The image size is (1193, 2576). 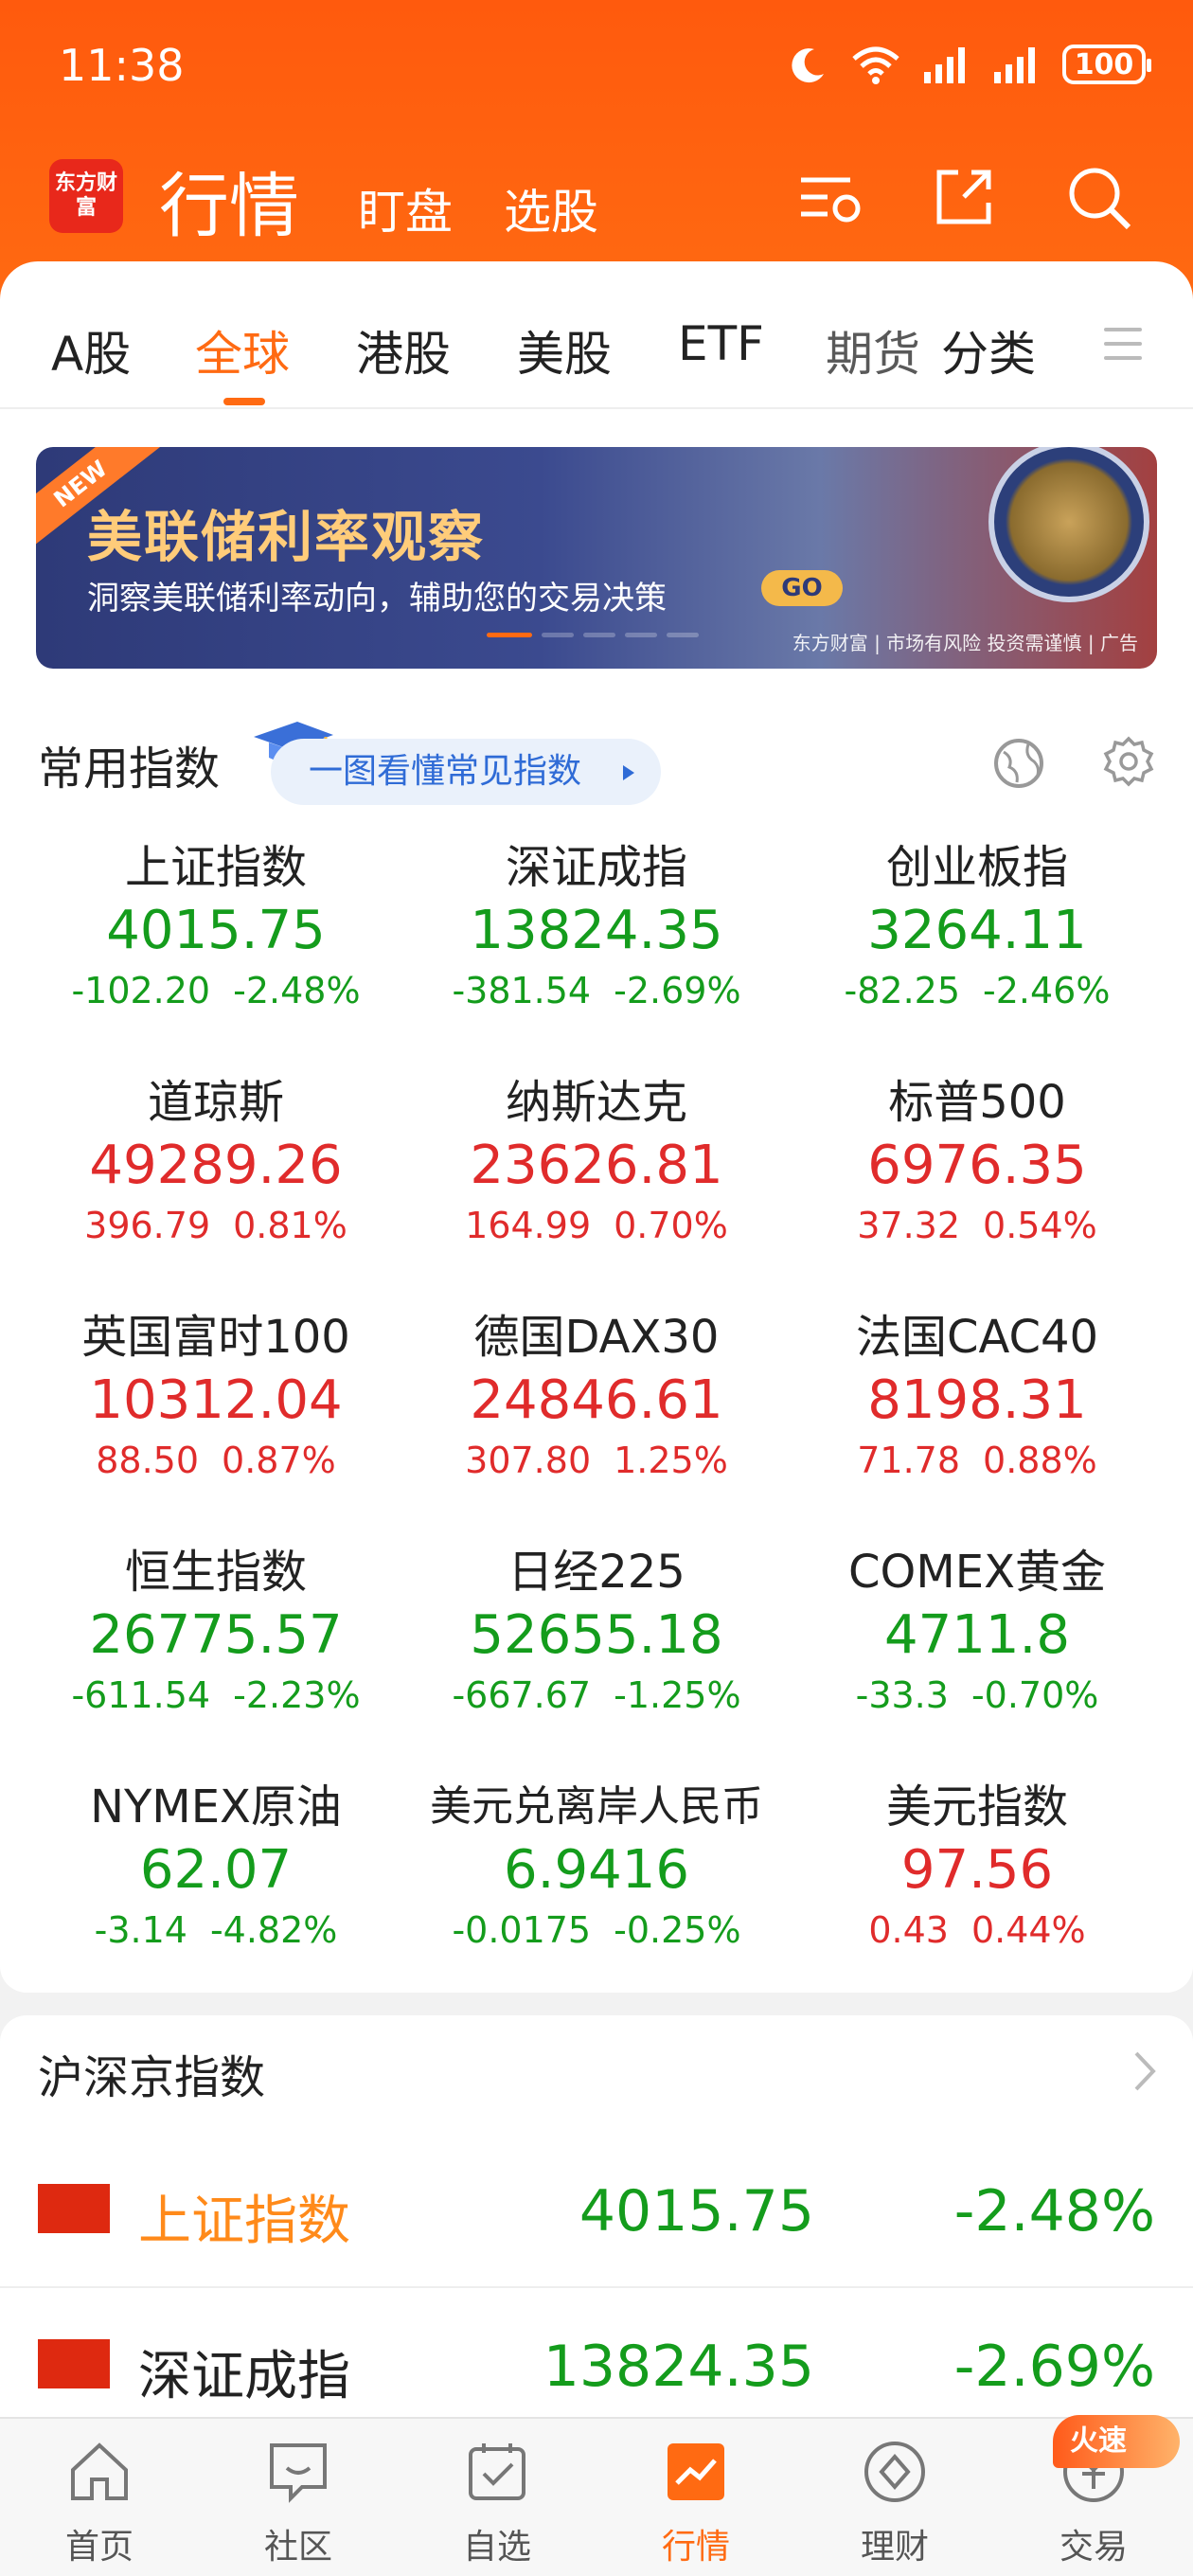 I want to click on index-cell: 日经225 52655.18 -667.67 -1.25%, so click(x=596, y=1632).